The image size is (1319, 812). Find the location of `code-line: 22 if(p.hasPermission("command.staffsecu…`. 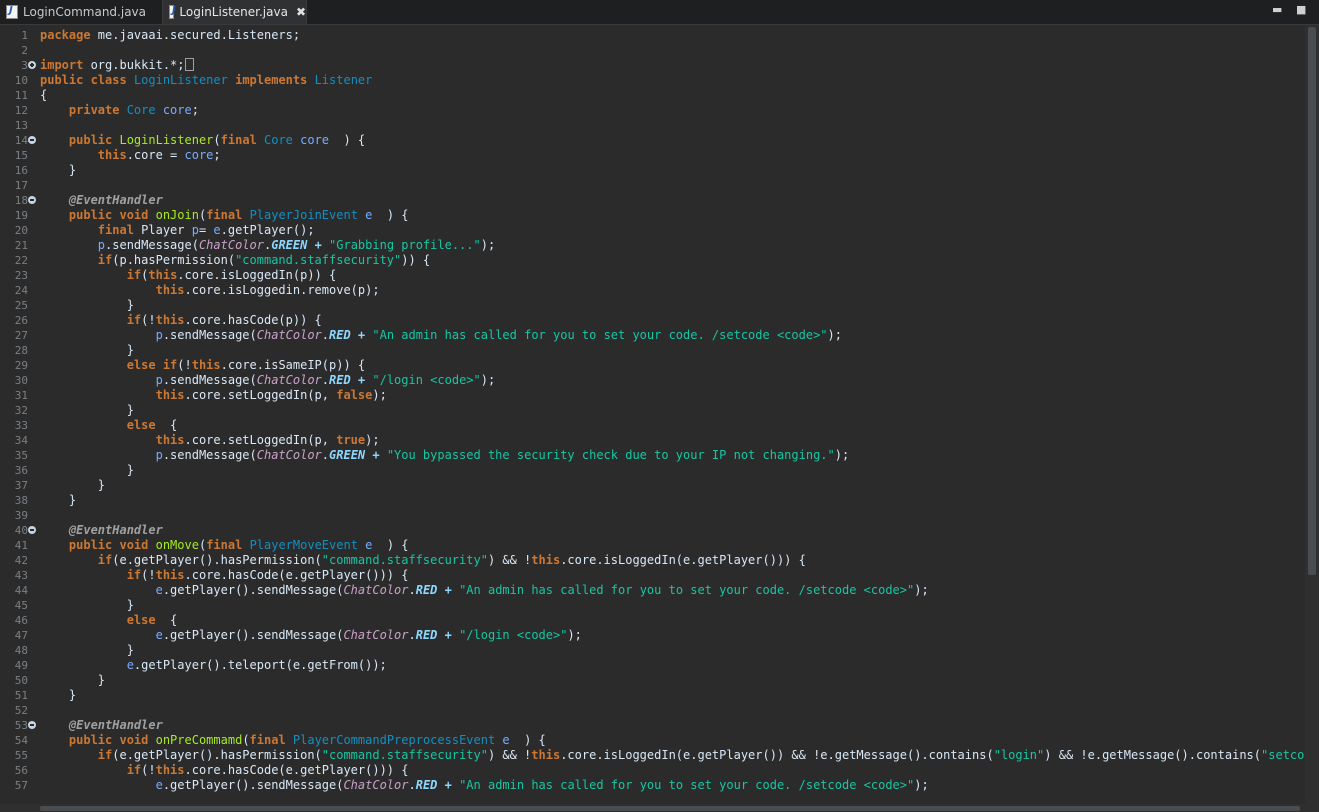

code-line: 22 if(p.hasPermission("command.staffsecu… is located at coordinates (652, 260).